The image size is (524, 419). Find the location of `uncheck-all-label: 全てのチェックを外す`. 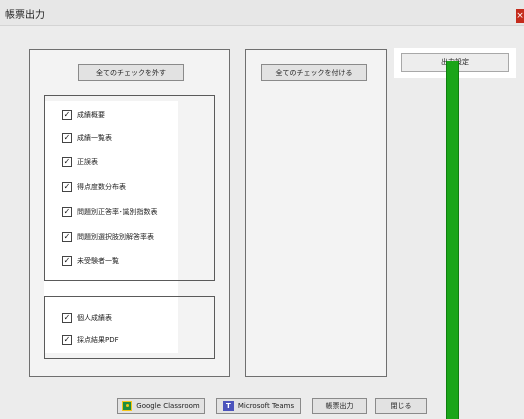

uncheck-all-label: 全てのチェックを外す is located at coordinates (131, 73).